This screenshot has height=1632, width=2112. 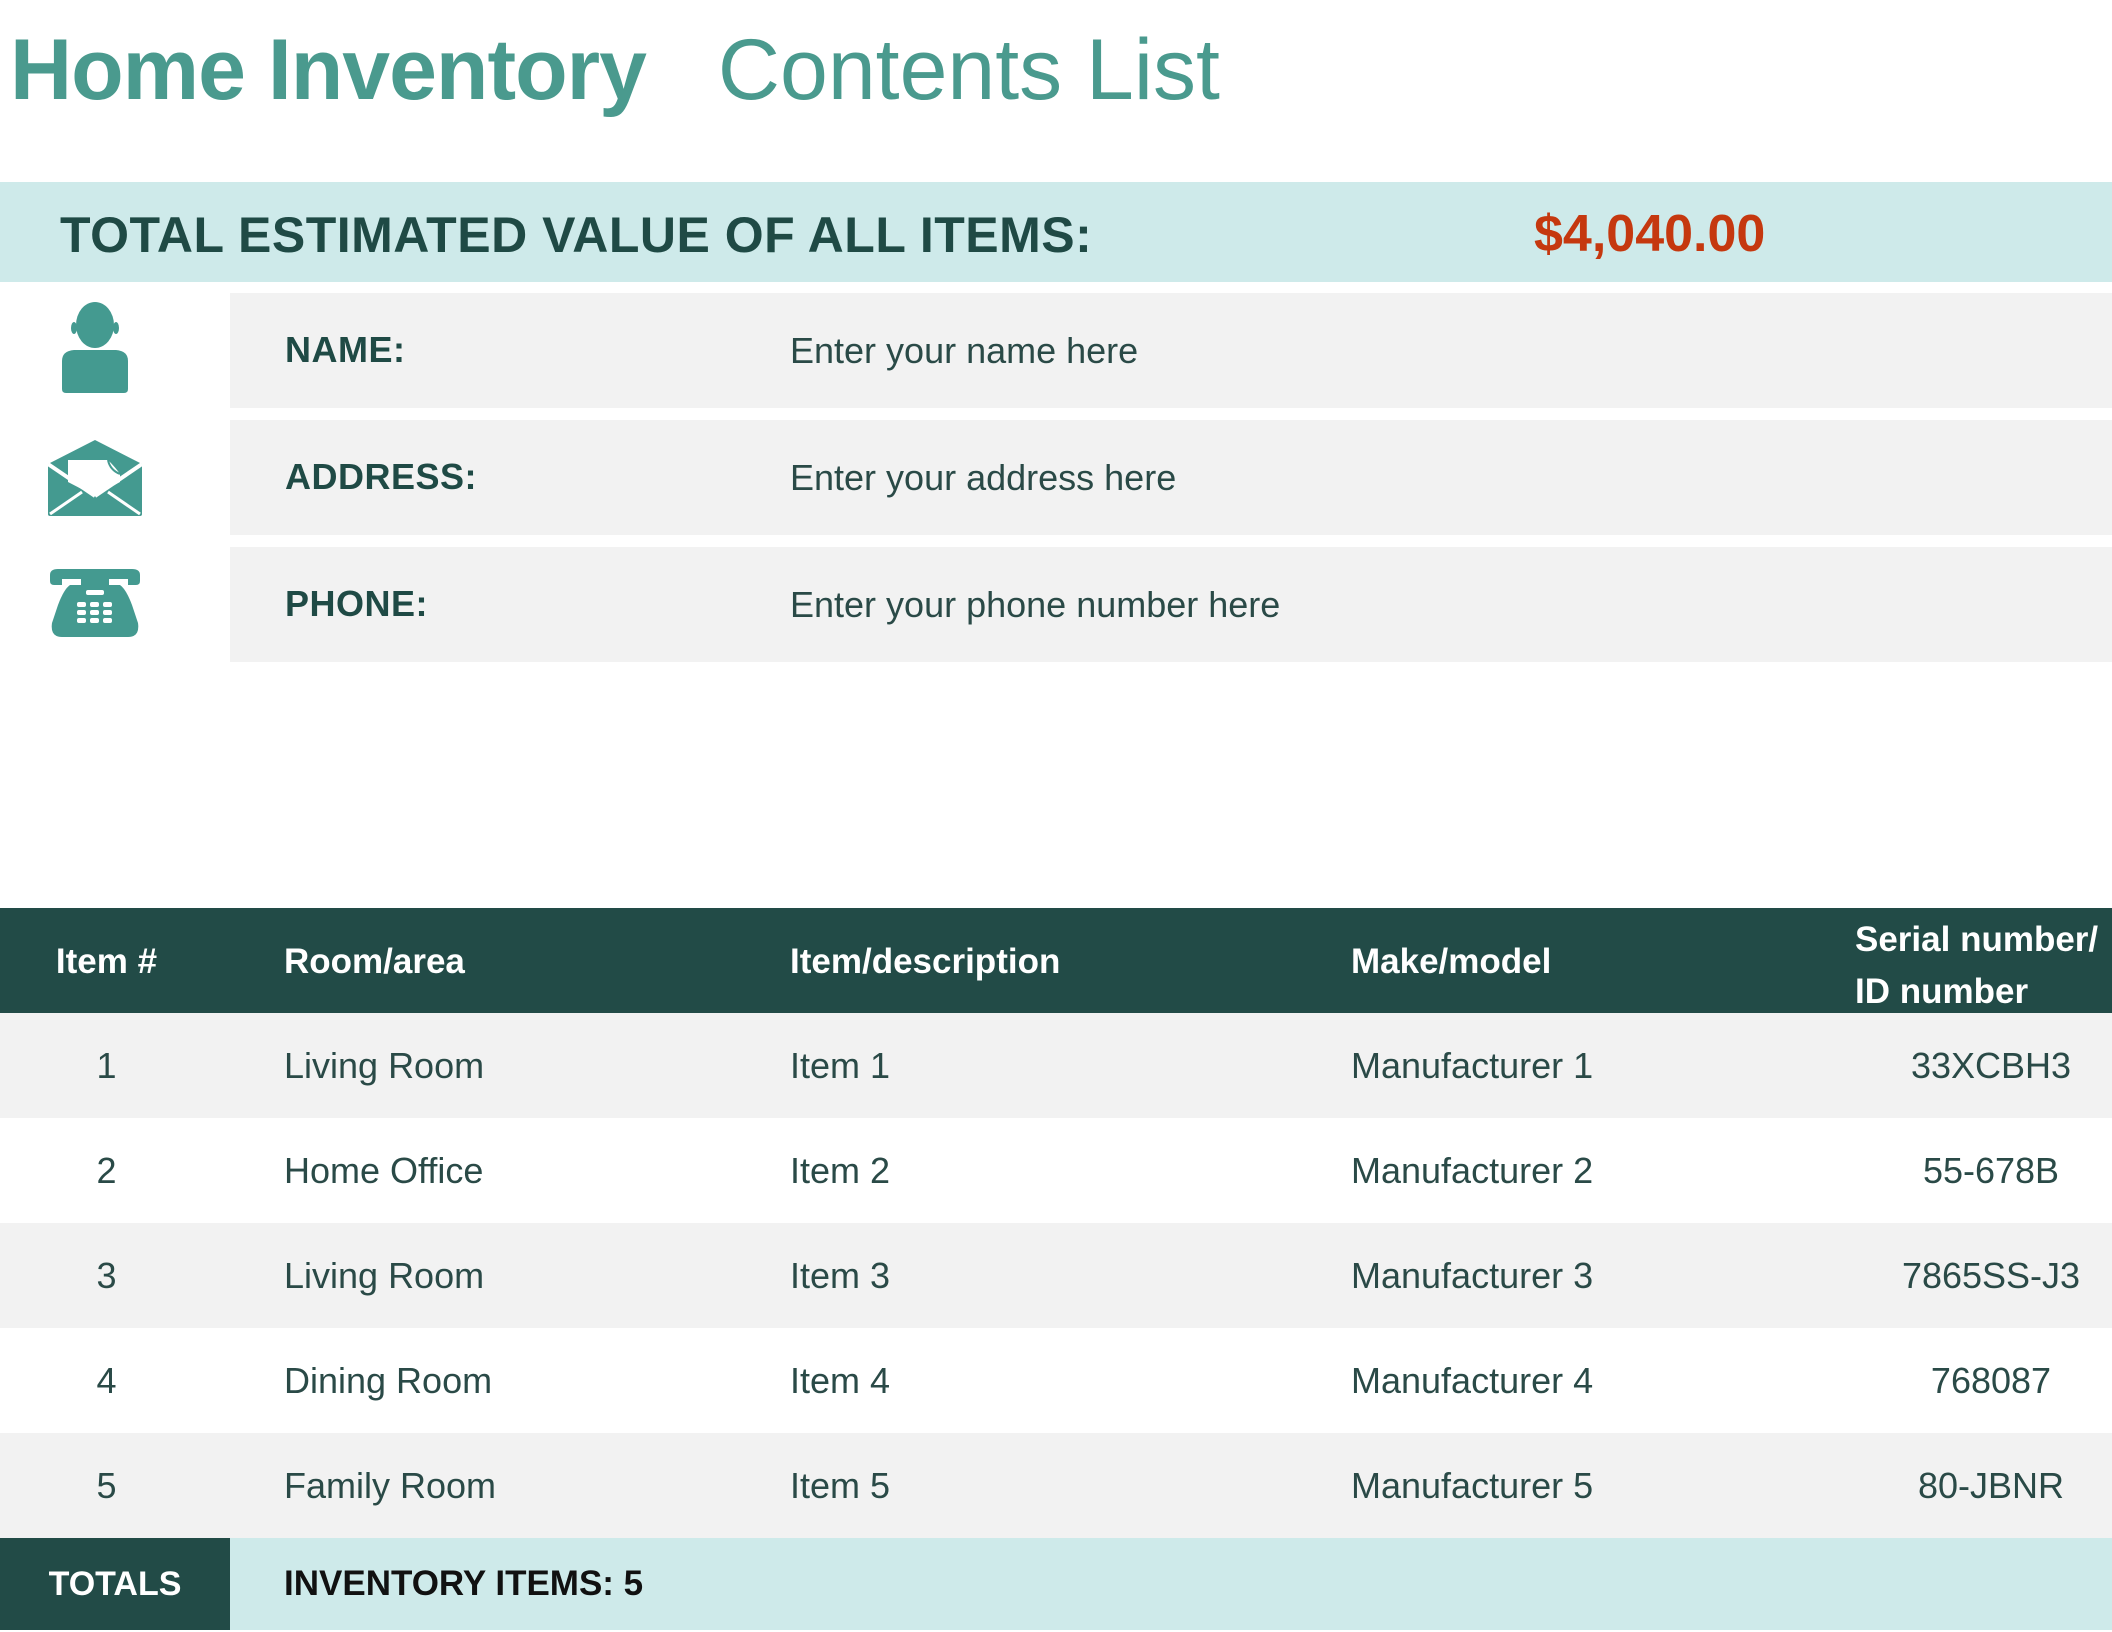 What do you see at coordinates (357, 603) in the screenshot?
I see `phone-label: PHONE:` at bounding box center [357, 603].